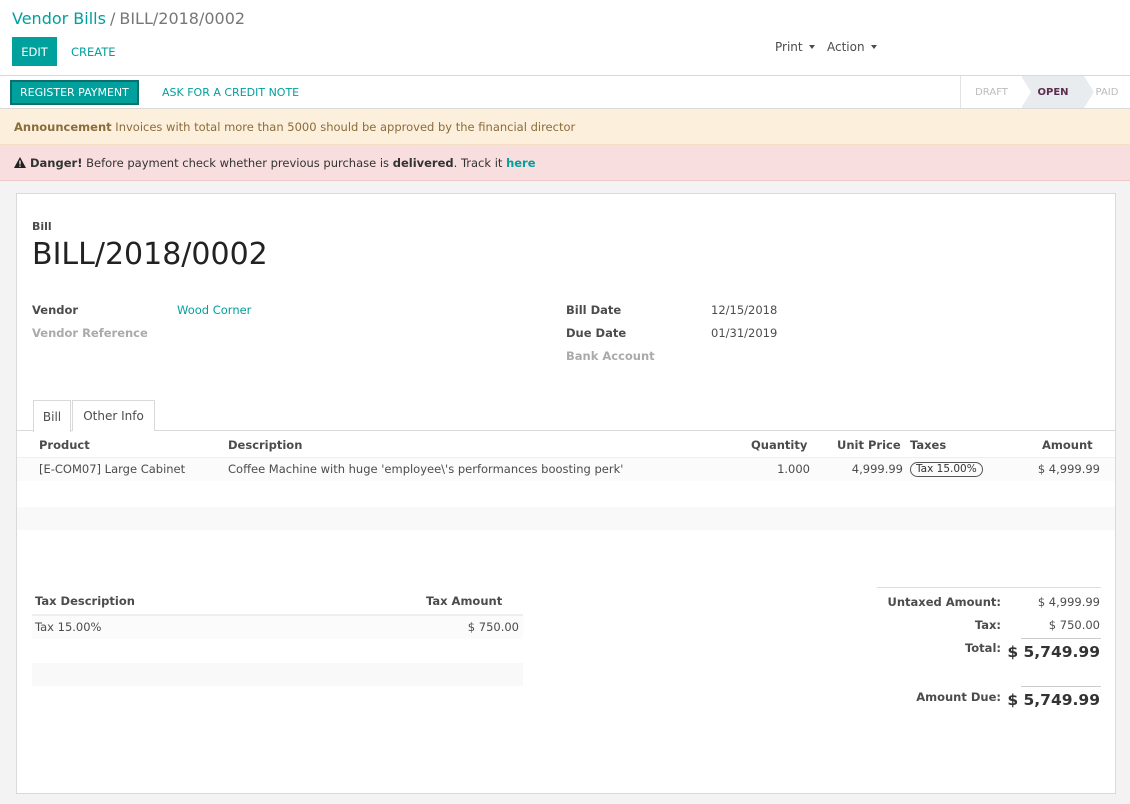  I want to click on document-type-label: Bill, so click(42, 226).